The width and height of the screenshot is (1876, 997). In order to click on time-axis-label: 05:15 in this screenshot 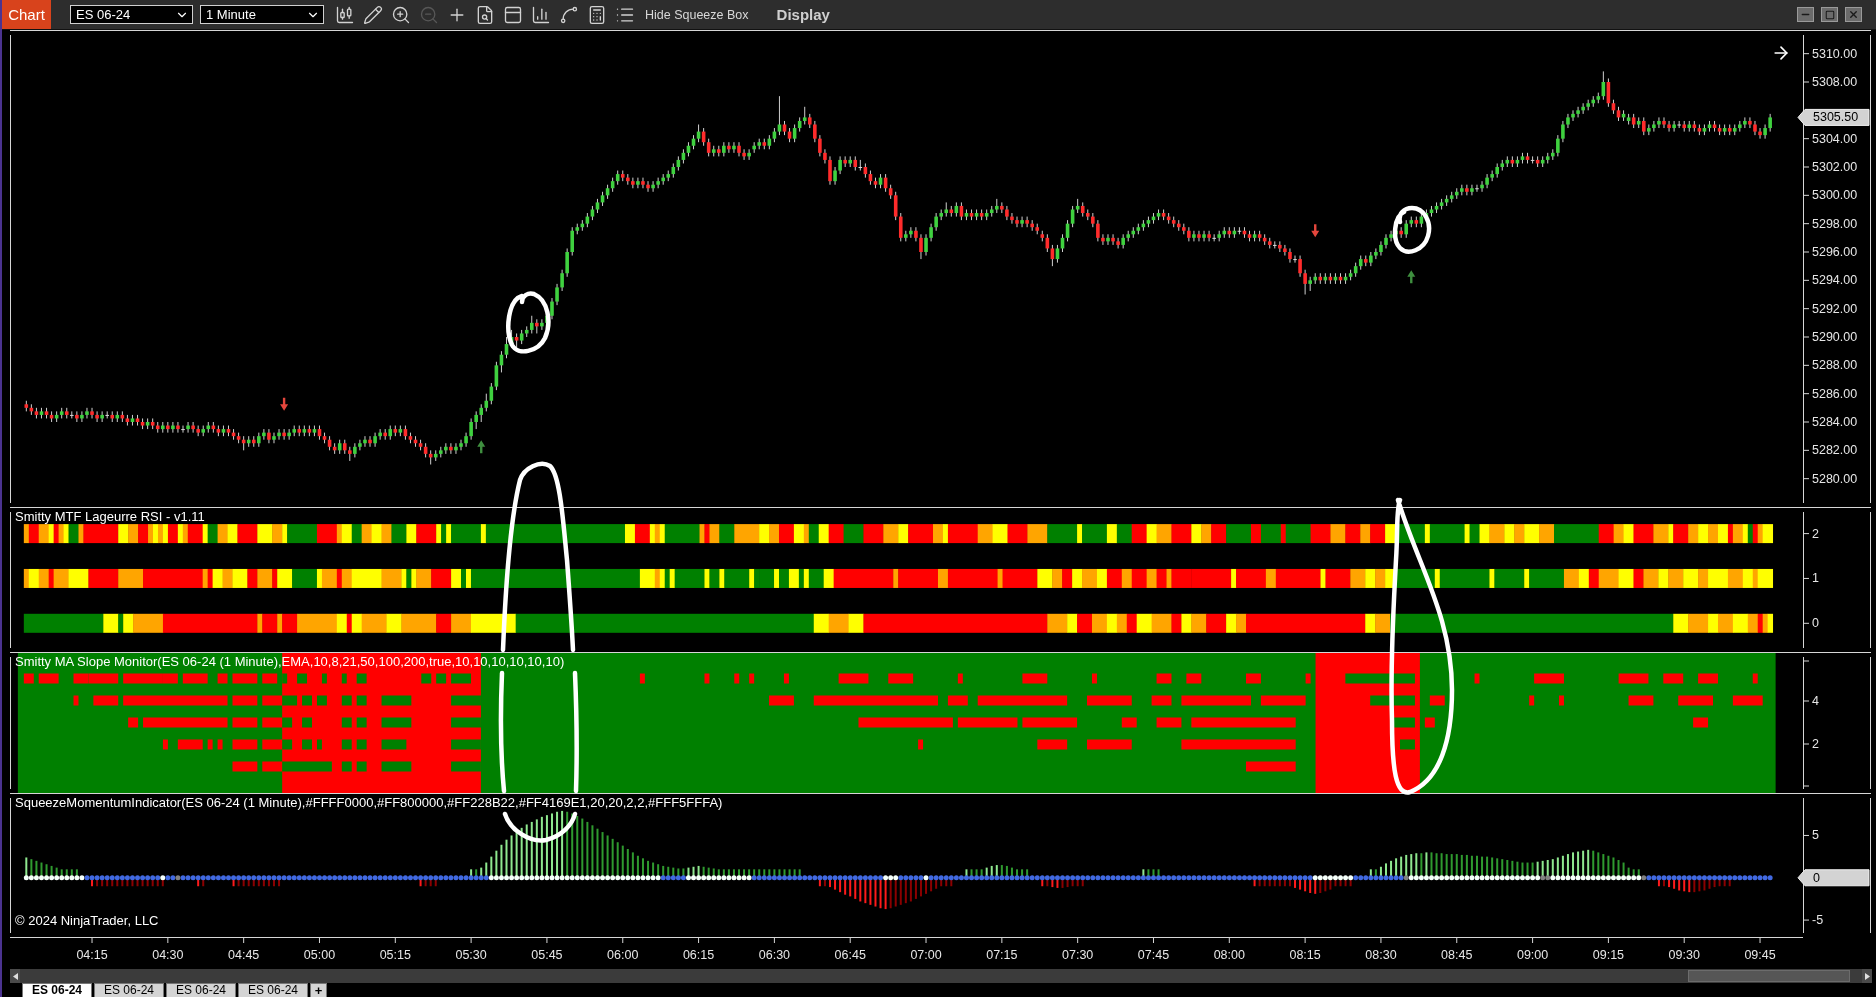, I will do `click(395, 955)`.